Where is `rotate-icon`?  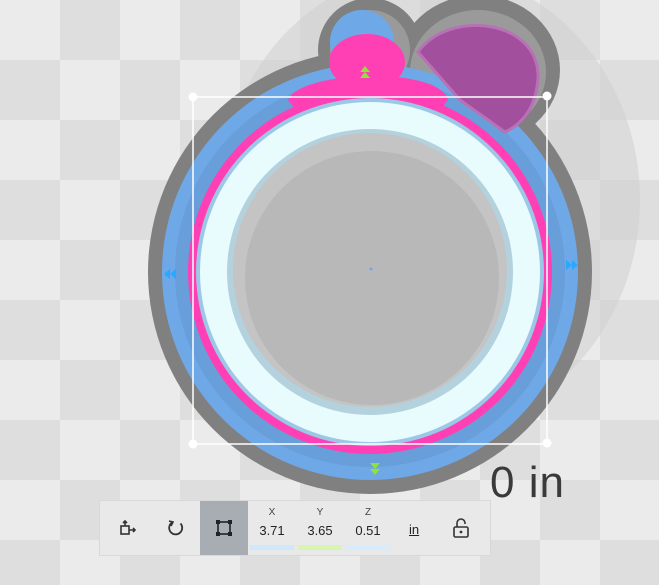
rotate-icon is located at coordinates (176, 528).